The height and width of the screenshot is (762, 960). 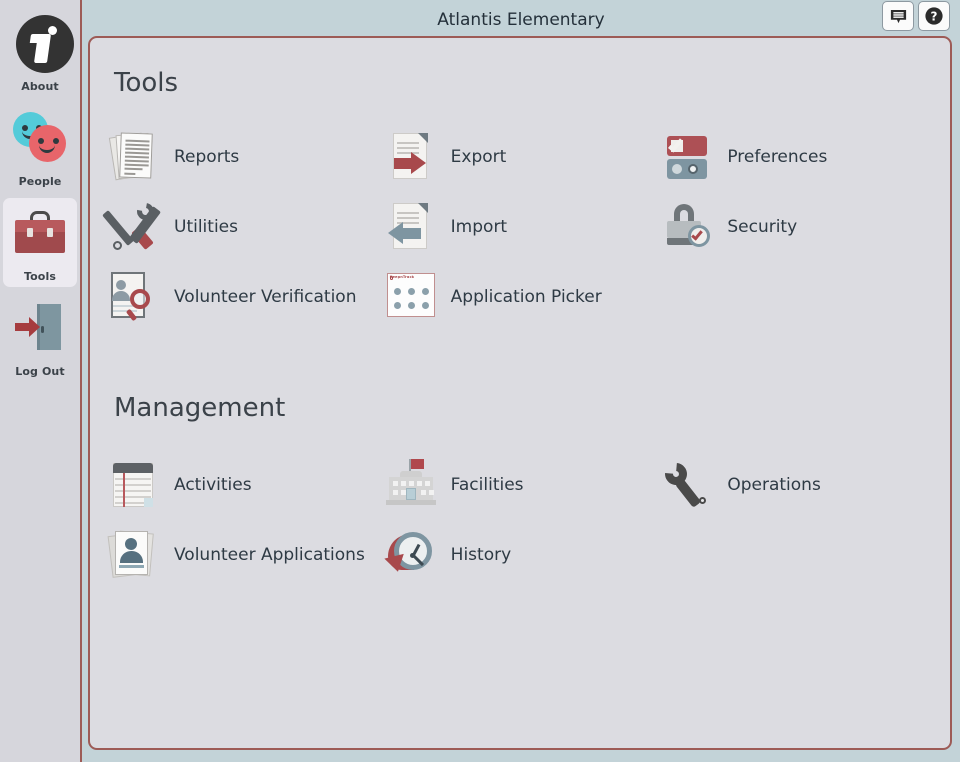 What do you see at coordinates (213, 485) in the screenshot?
I see `management-label: Activities` at bounding box center [213, 485].